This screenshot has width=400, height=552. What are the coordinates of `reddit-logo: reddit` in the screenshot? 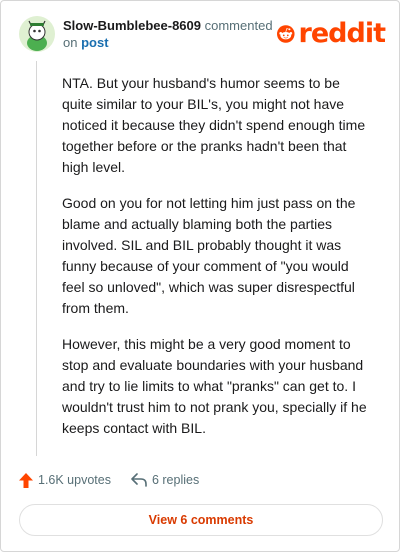 It's located at (331, 33).